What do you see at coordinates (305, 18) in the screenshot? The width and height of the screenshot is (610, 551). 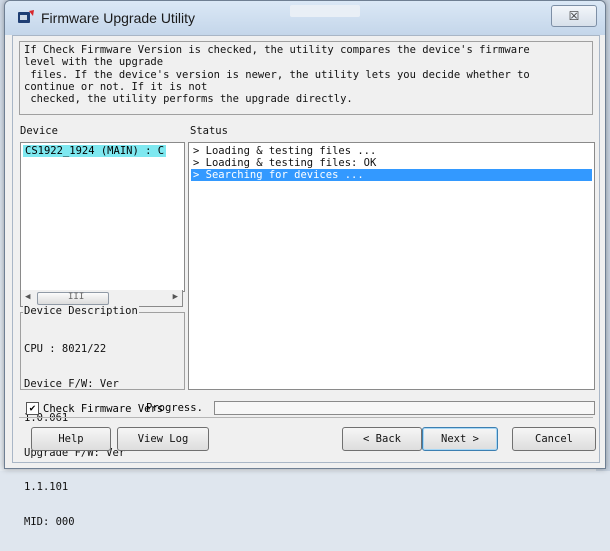 I see `title-bar: Firmware Upgrade Utility ☒` at bounding box center [305, 18].